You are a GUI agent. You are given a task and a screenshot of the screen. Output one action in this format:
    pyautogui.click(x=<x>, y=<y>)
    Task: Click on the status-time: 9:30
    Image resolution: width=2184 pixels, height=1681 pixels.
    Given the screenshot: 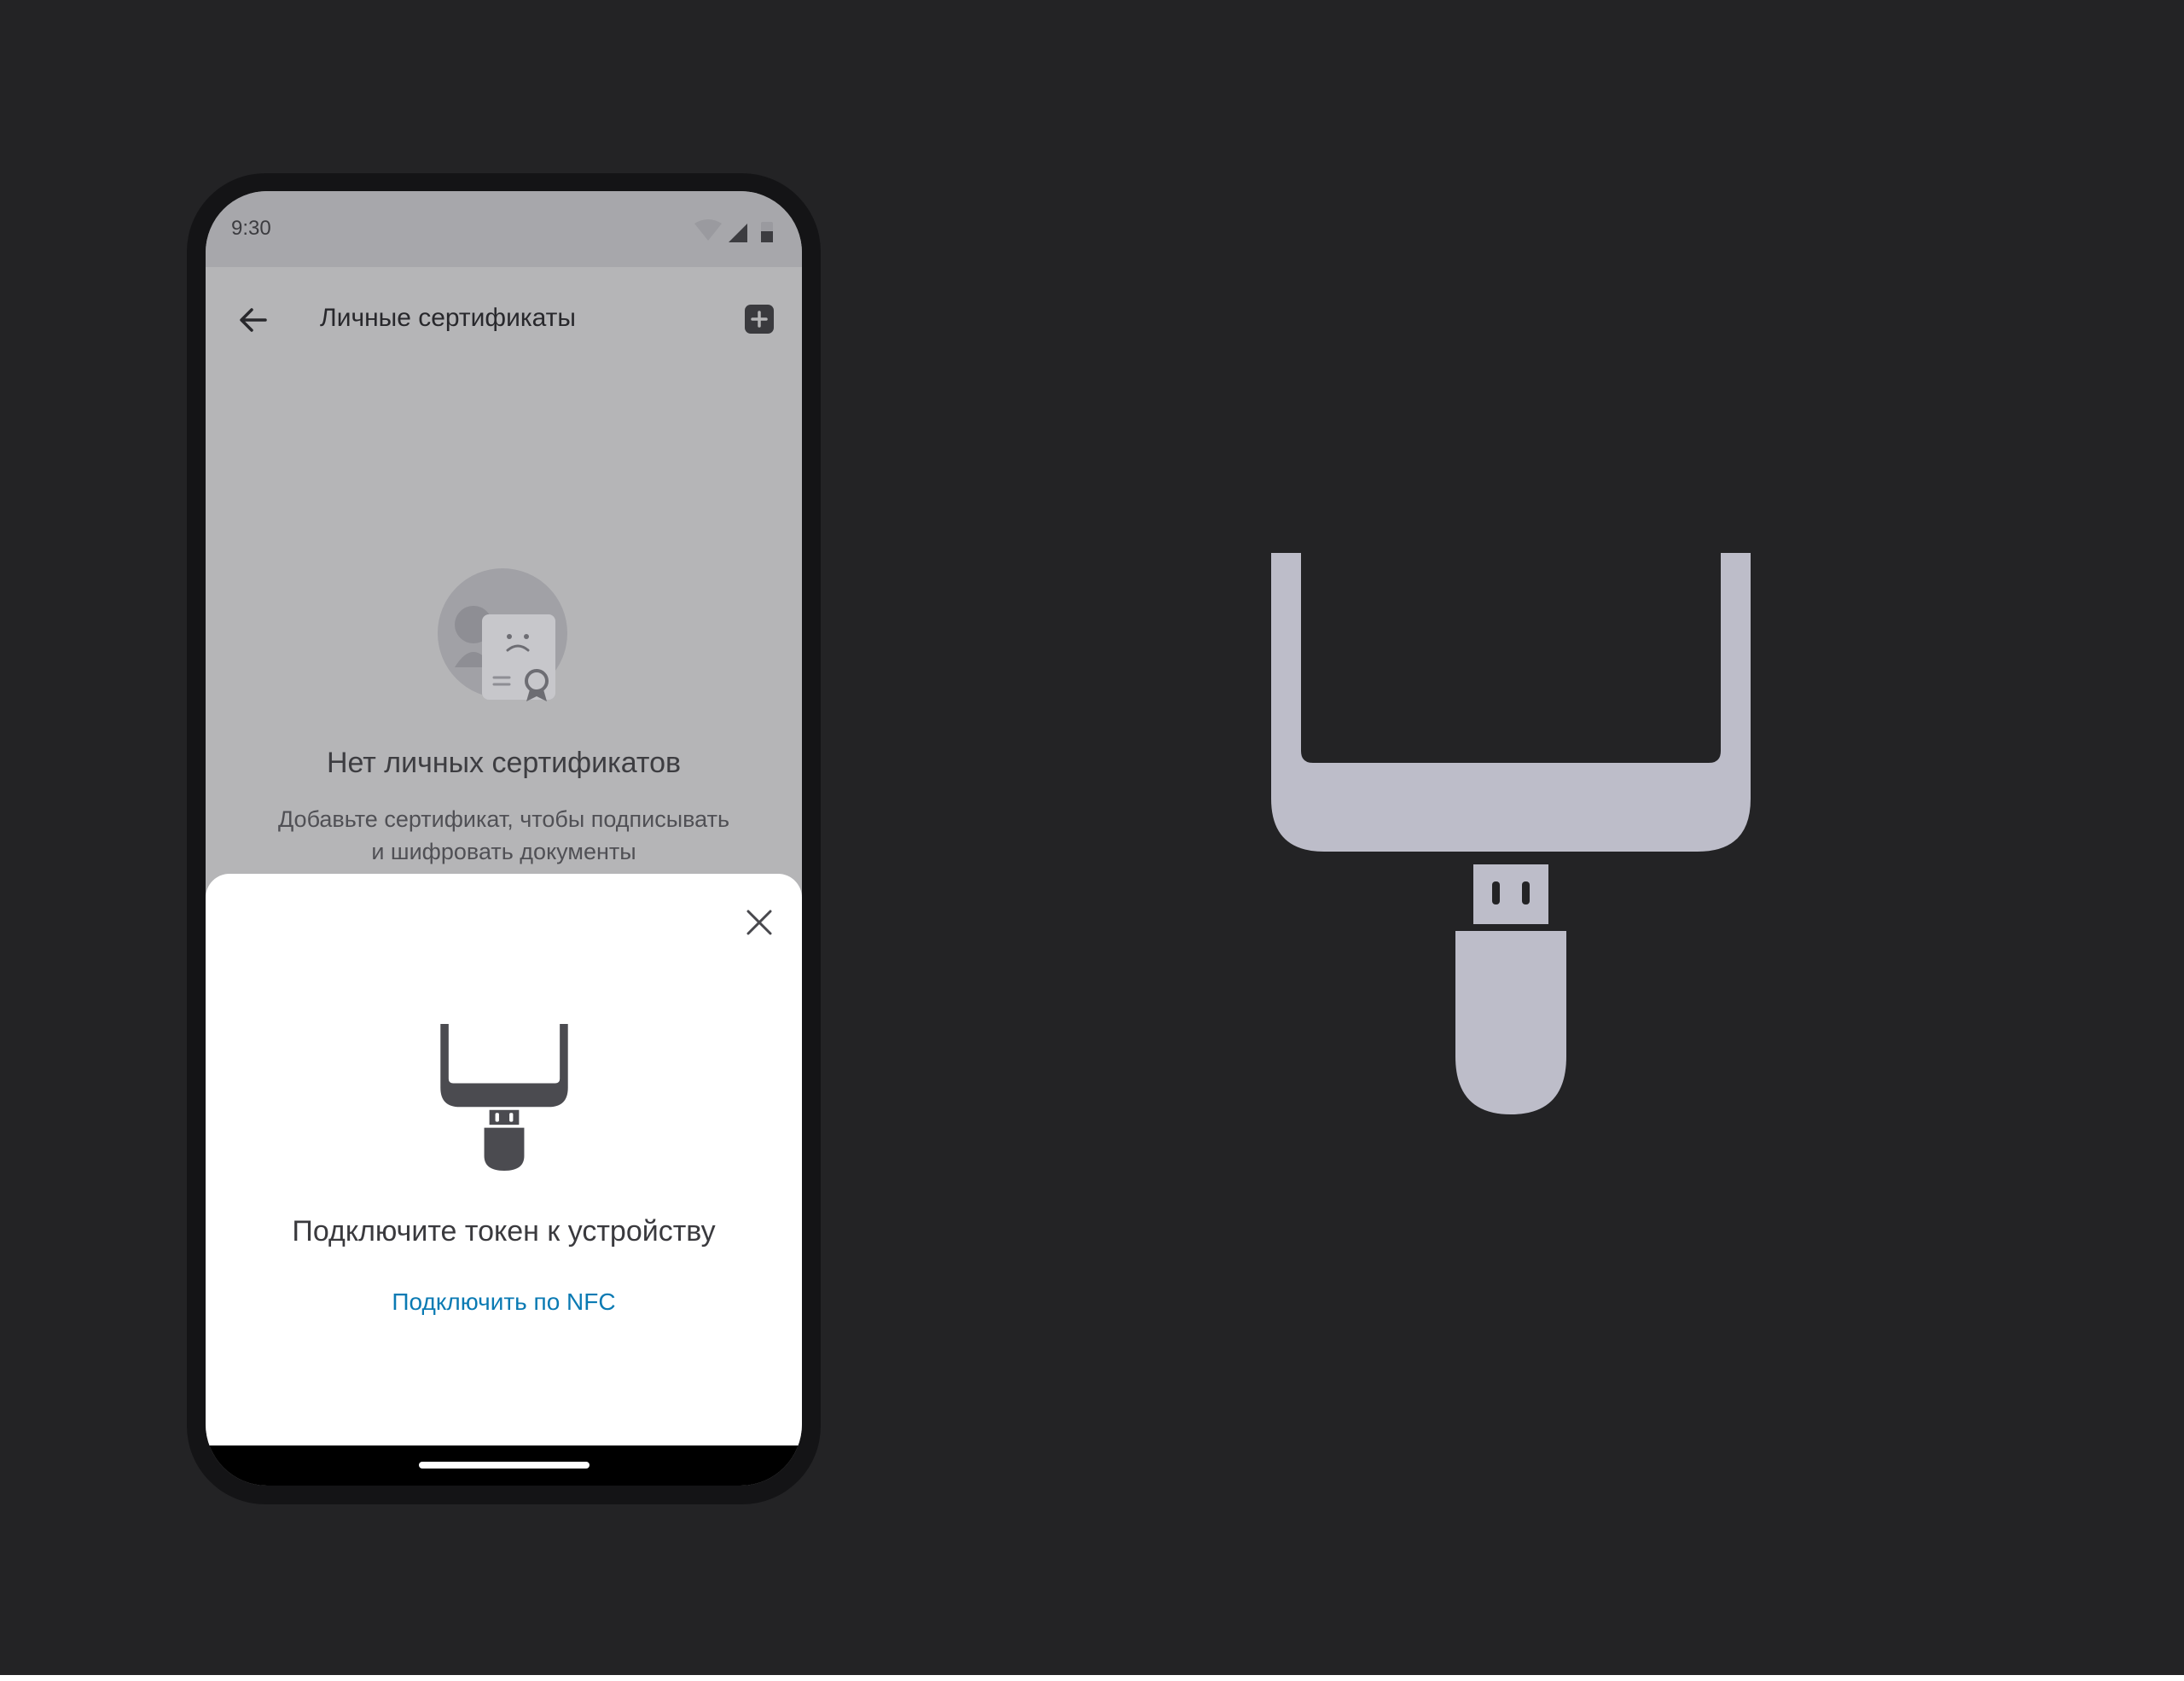 What is the action you would take?
    pyautogui.click(x=251, y=229)
    